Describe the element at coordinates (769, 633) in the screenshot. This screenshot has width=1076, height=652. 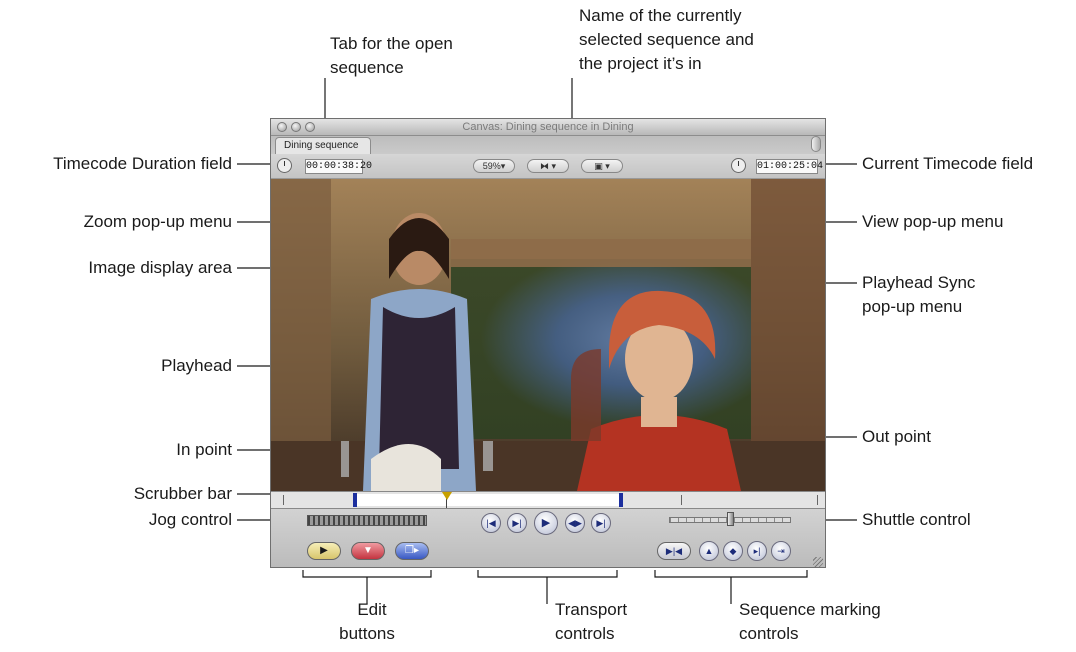
I see `callout-marking-line-2: controls` at that location.